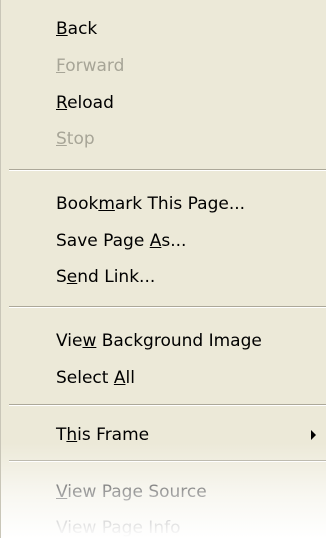 This screenshot has height=545, width=326. I want to click on menu-item-stop: Stop, so click(75, 139).